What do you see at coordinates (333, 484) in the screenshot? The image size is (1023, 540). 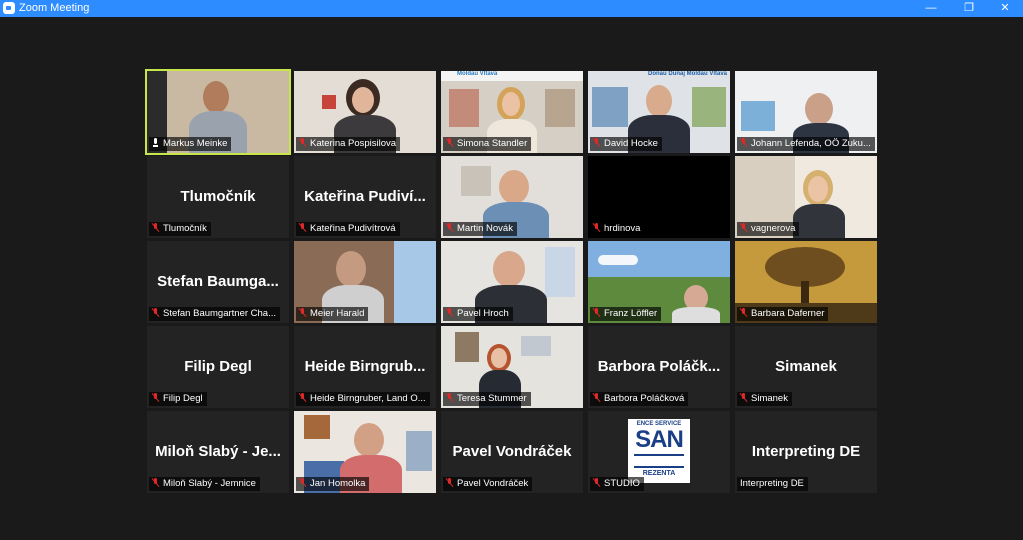 I see `participant-name-label: Jan Homolka` at bounding box center [333, 484].